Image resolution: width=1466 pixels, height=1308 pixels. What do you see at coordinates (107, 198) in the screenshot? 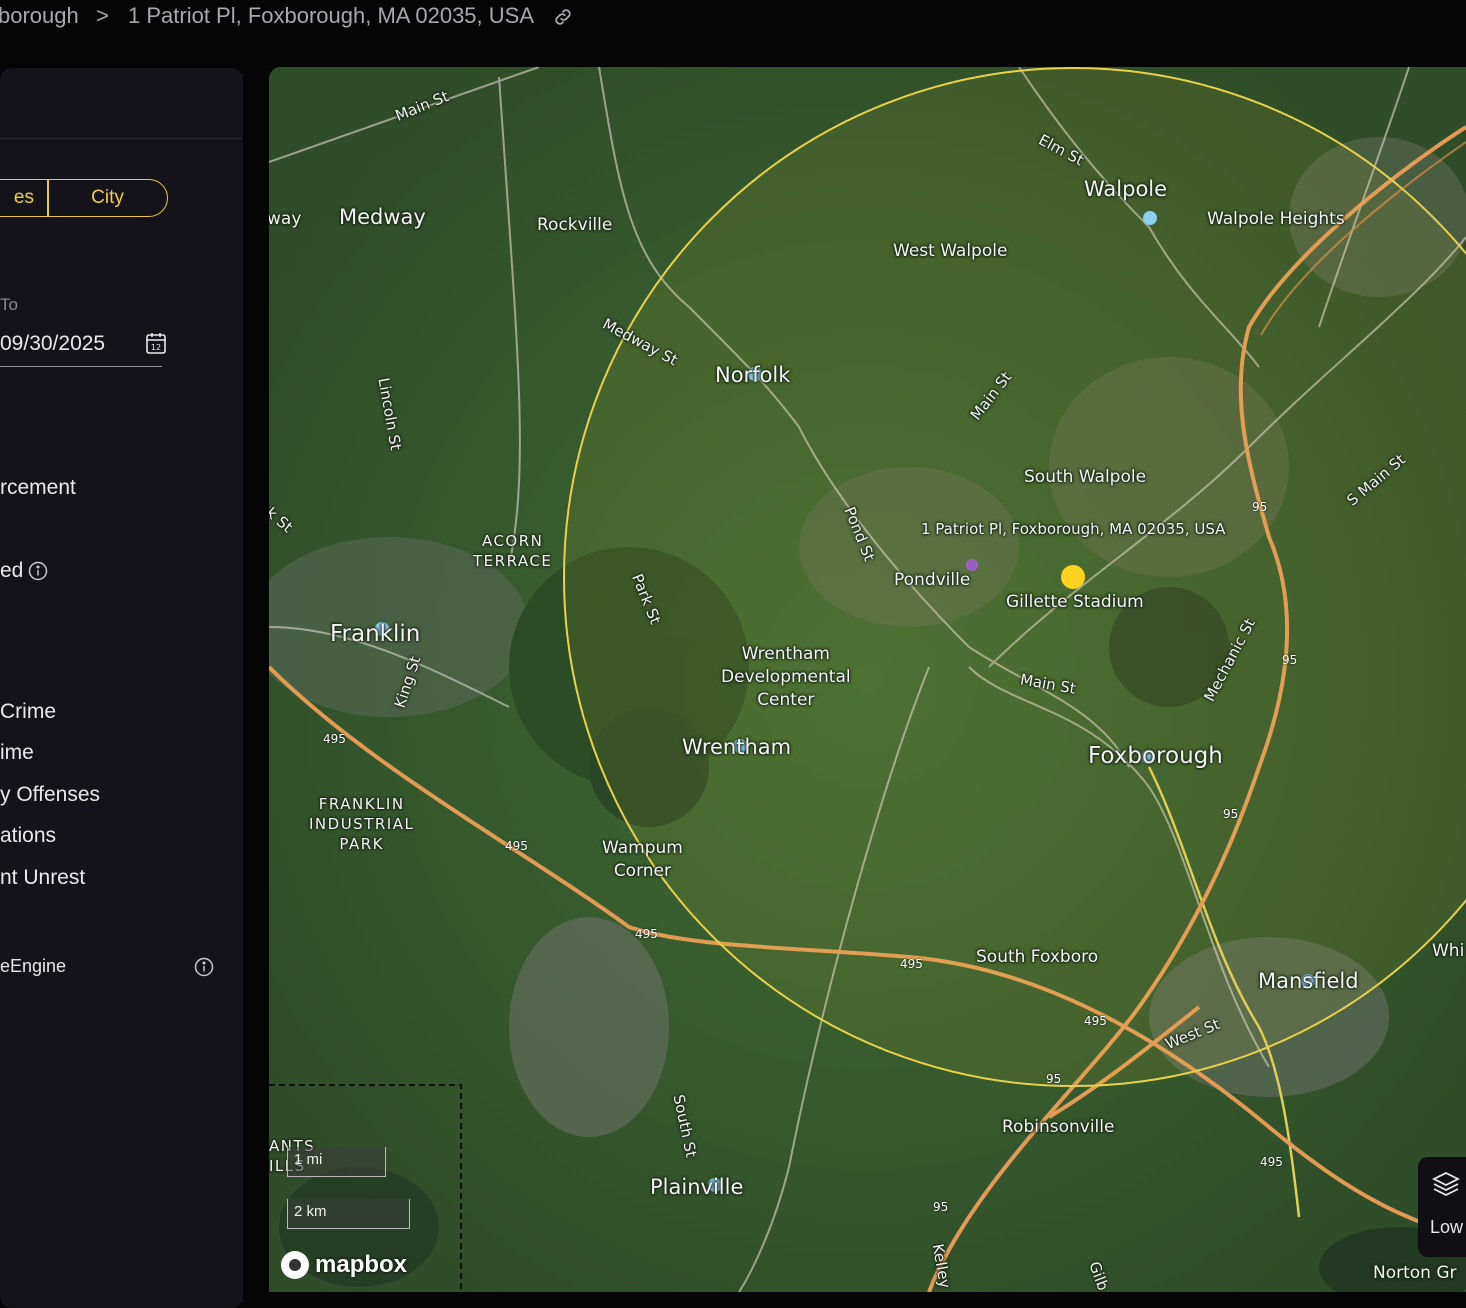
I see `segment-option-city: City` at bounding box center [107, 198].